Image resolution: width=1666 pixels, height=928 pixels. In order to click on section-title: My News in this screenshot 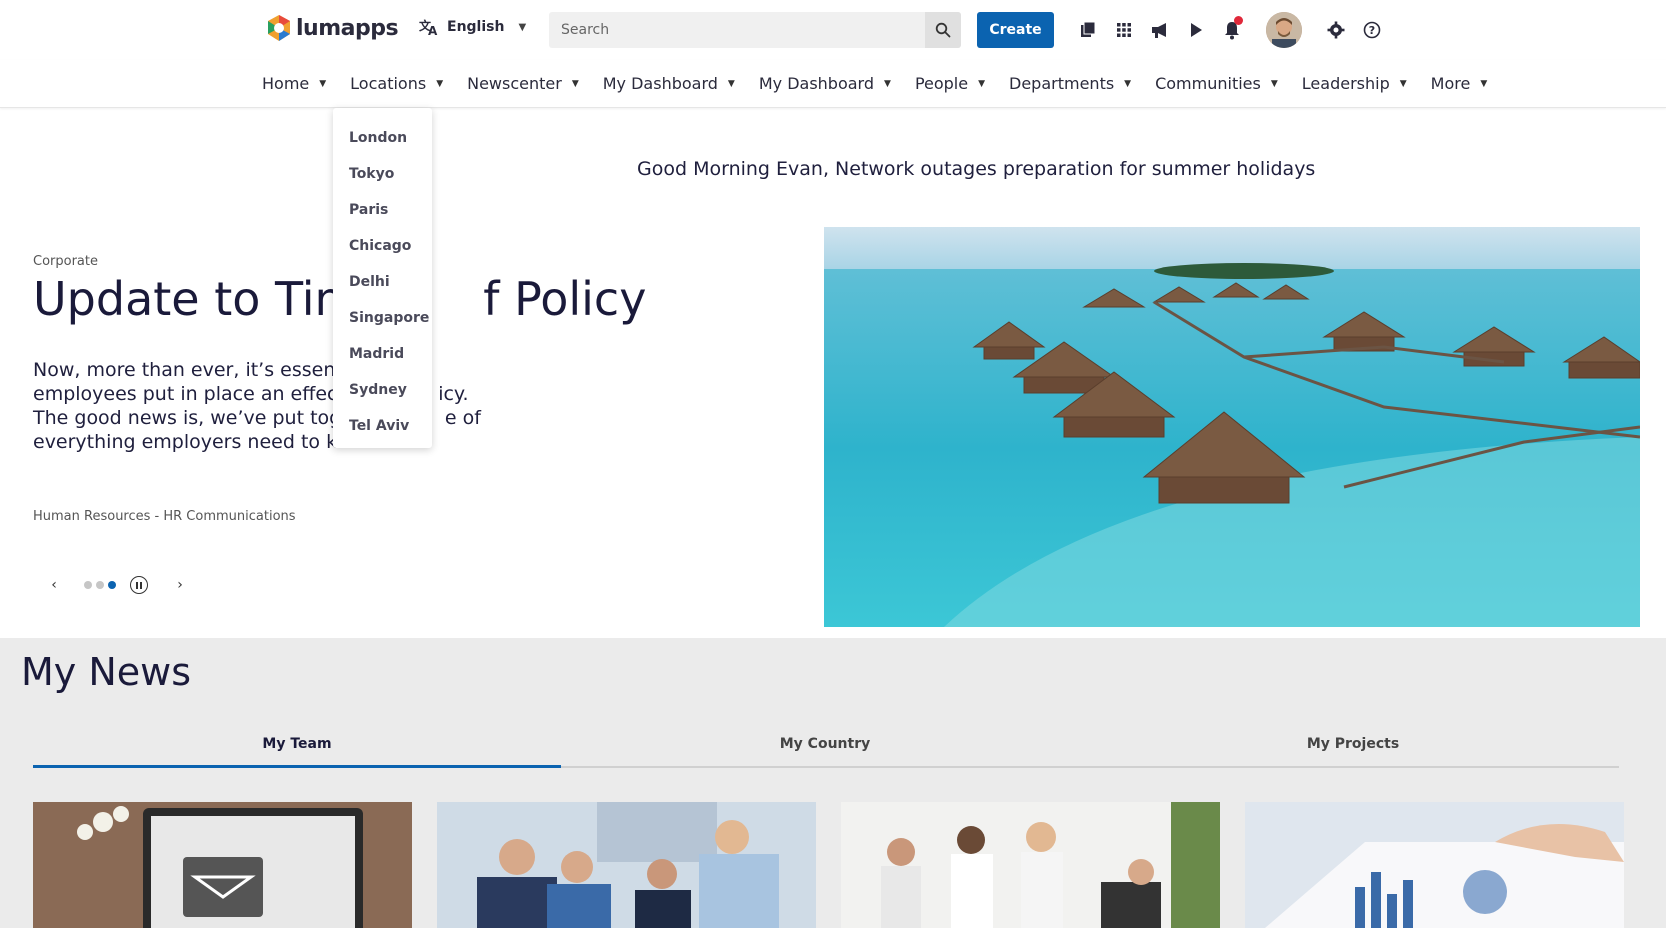, I will do `click(106, 672)`.